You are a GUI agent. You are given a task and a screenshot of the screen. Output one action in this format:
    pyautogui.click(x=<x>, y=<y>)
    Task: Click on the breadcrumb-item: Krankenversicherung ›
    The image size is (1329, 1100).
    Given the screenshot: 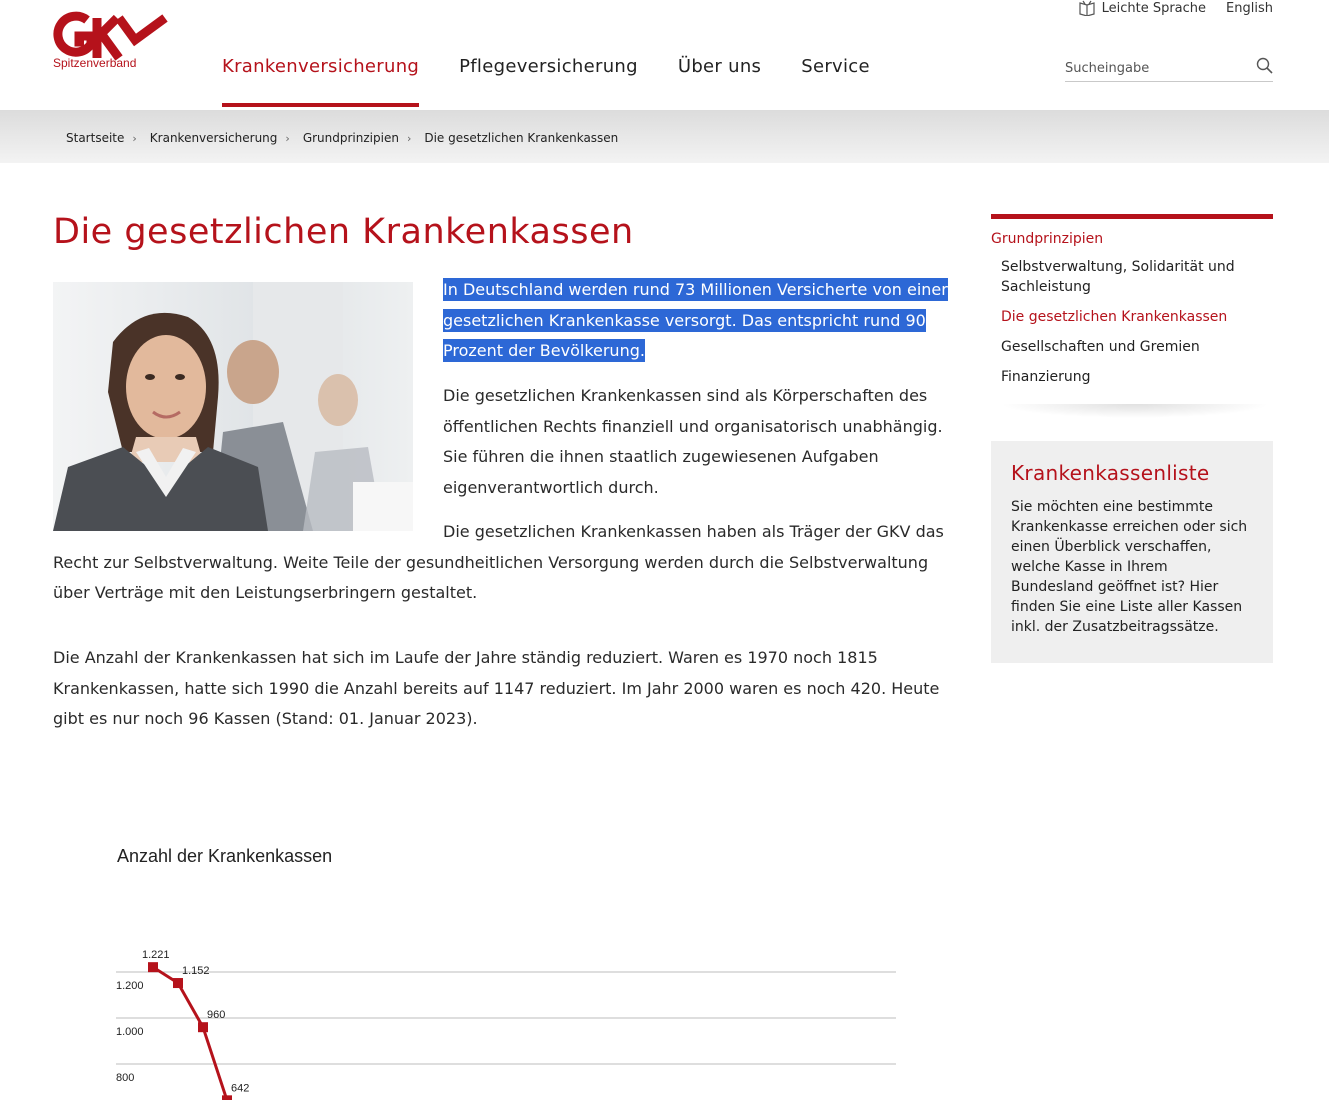 What is the action you would take?
    pyautogui.click(x=220, y=138)
    